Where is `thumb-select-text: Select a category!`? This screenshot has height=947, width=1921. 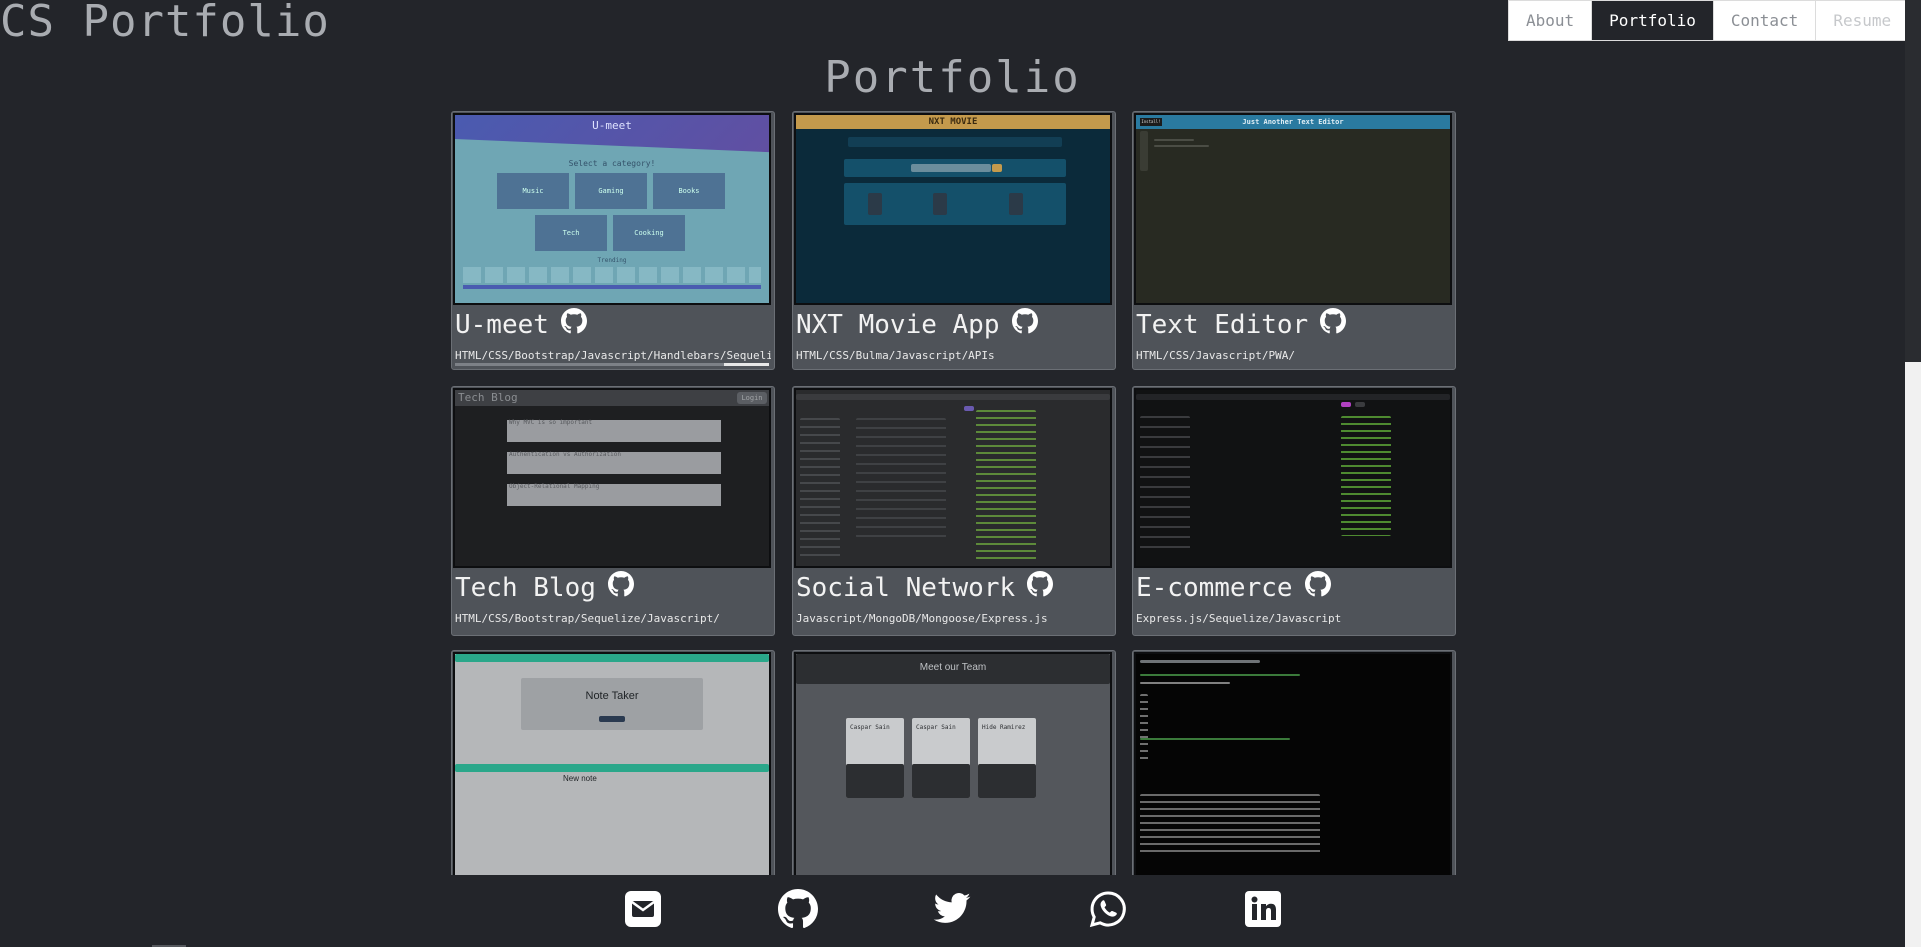
thumb-select-text: Select a category! is located at coordinates (612, 163).